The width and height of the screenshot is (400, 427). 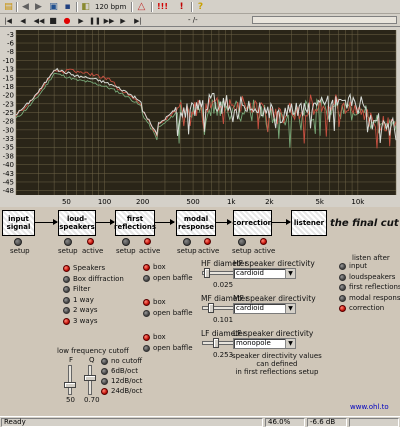 I want to click on lf-directivity-select: monopole ▼, so click(x=264, y=343).